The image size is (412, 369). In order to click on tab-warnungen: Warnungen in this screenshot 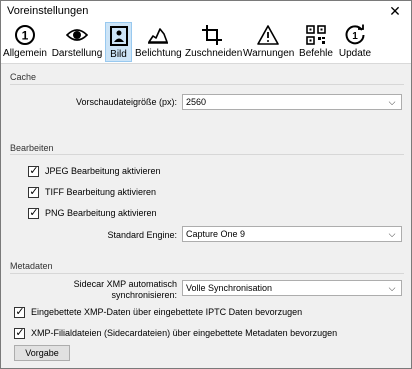, I will do `click(269, 42)`.